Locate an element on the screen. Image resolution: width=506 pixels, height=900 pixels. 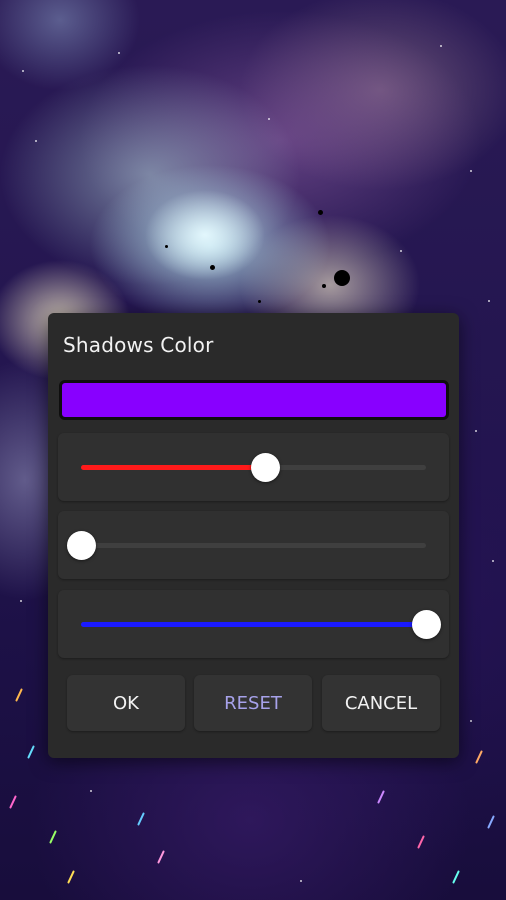
red-slider-card is located at coordinates (253, 467).